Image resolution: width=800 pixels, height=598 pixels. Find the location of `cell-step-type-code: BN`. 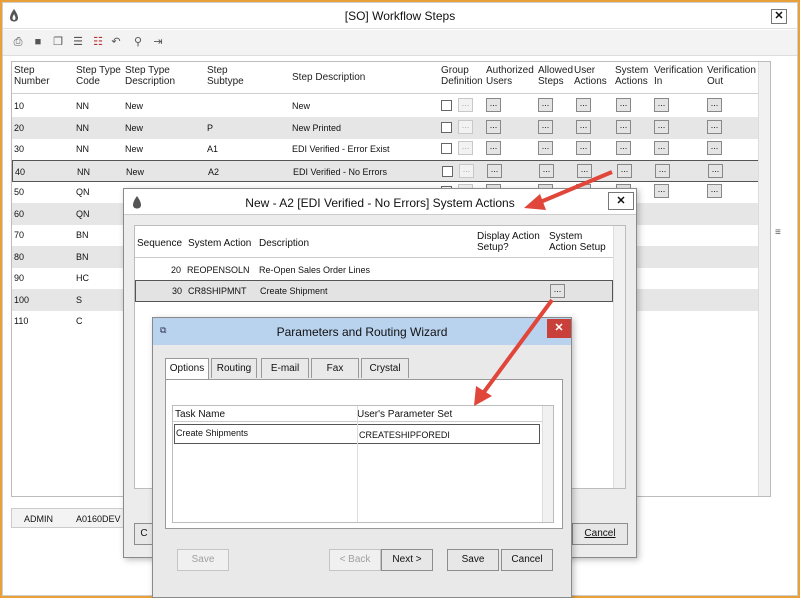

cell-step-type-code: BN is located at coordinates (82, 235).